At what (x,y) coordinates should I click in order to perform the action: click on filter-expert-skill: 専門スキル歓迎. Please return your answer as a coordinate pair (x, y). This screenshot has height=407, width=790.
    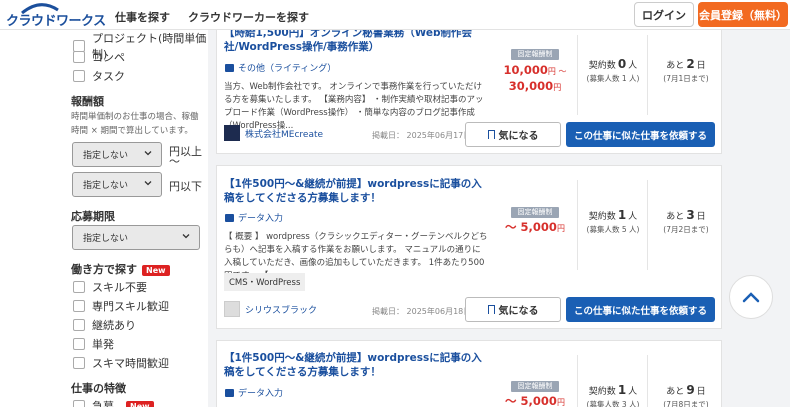
    Looking at the image, I should click on (121, 306).